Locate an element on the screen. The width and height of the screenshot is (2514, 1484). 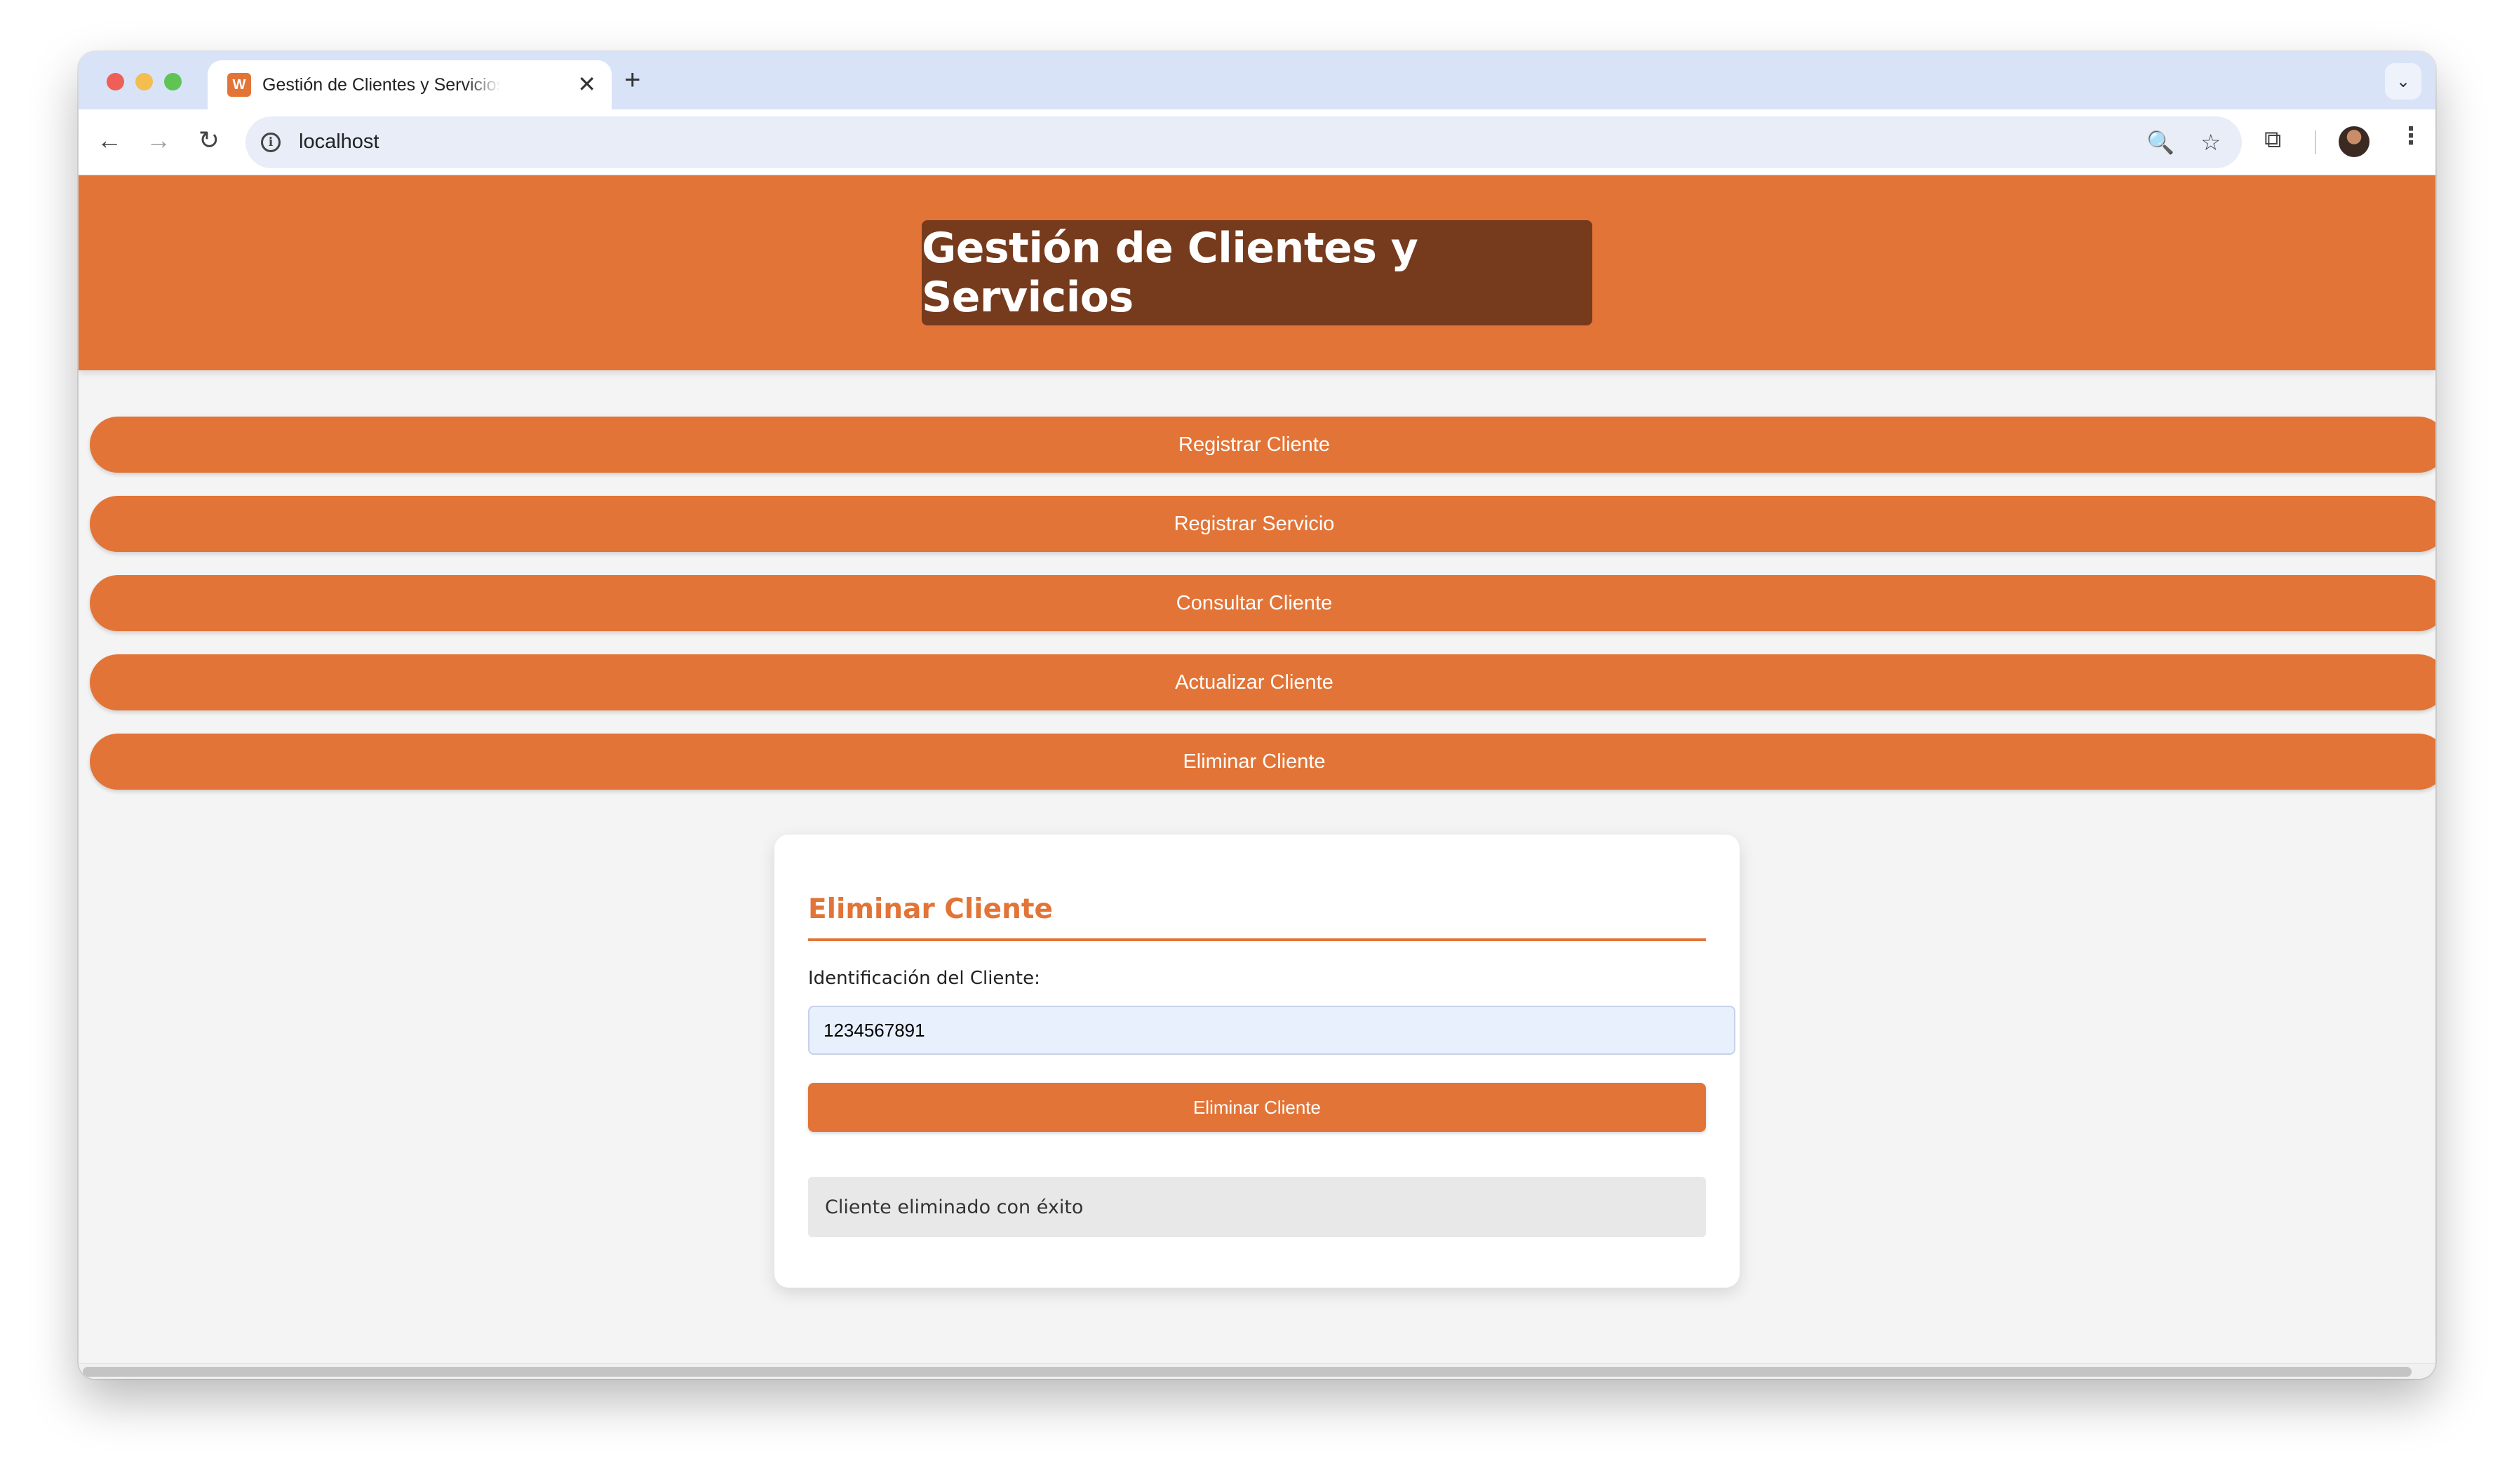
toolbar-divider is located at coordinates (2316, 142).